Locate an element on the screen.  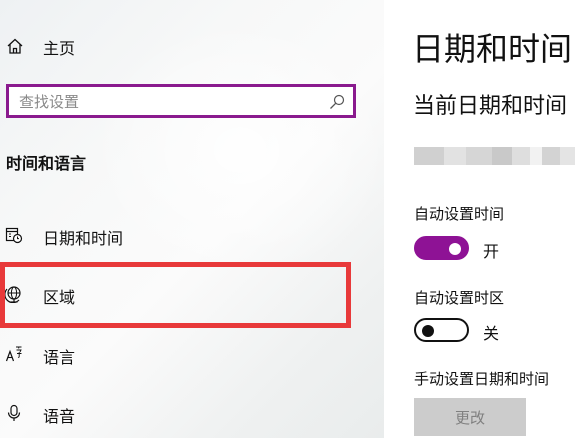
sidebar-item-language: 语言 is located at coordinates (192, 354).